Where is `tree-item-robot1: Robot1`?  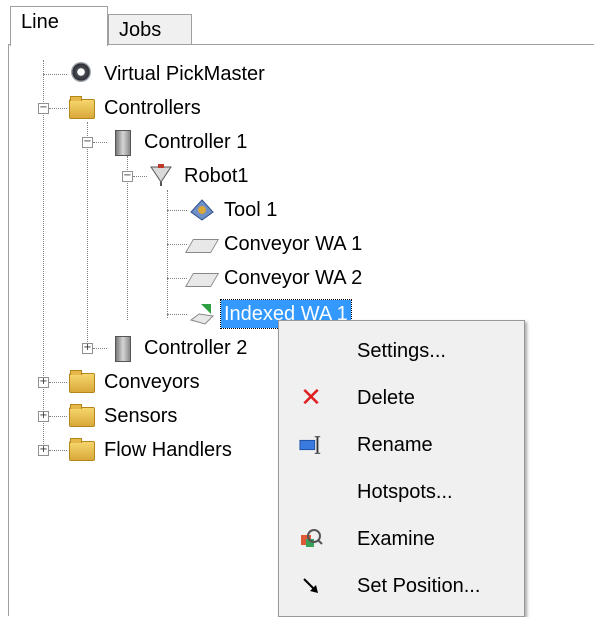 tree-item-robot1: Robot1 is located at coordinates (200, 176).